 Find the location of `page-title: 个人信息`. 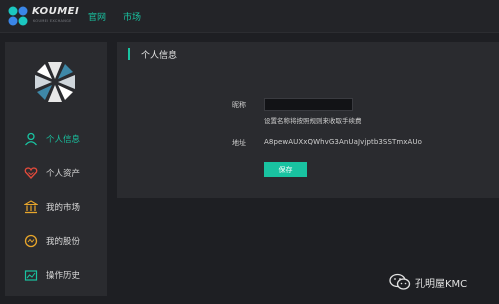

page-title: 个人信息 is located at coordinates (159, 56).